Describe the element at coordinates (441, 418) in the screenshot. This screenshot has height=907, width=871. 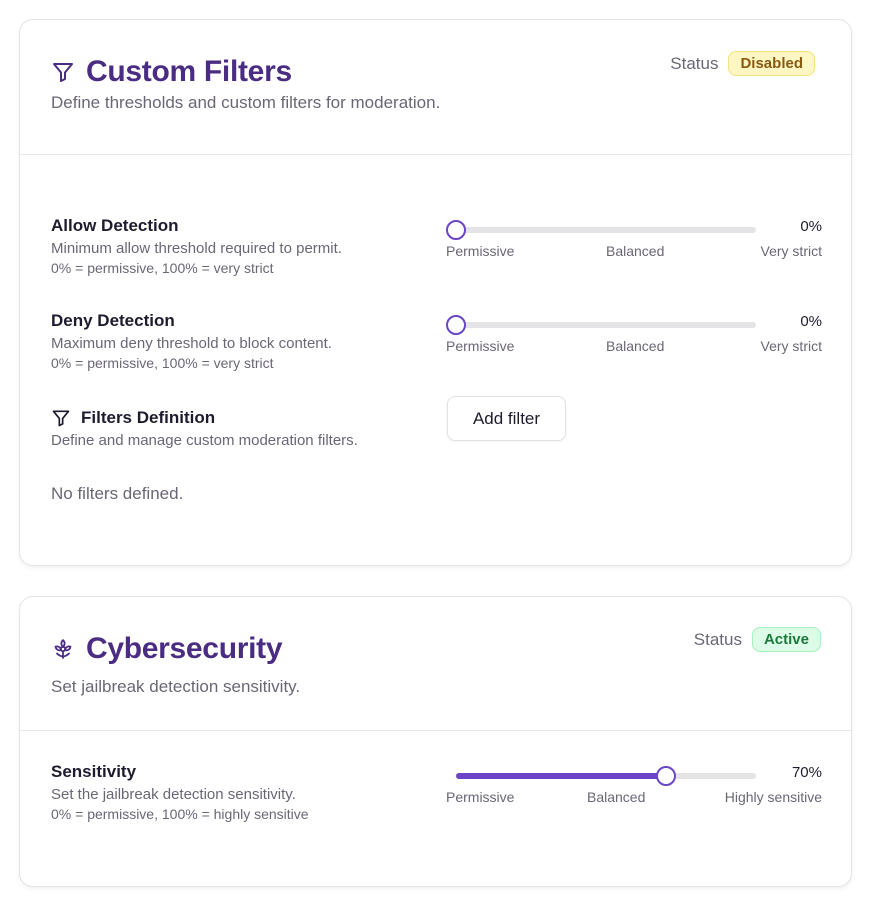
I see `filters-definition-title-row: Filters Definition` at that location.